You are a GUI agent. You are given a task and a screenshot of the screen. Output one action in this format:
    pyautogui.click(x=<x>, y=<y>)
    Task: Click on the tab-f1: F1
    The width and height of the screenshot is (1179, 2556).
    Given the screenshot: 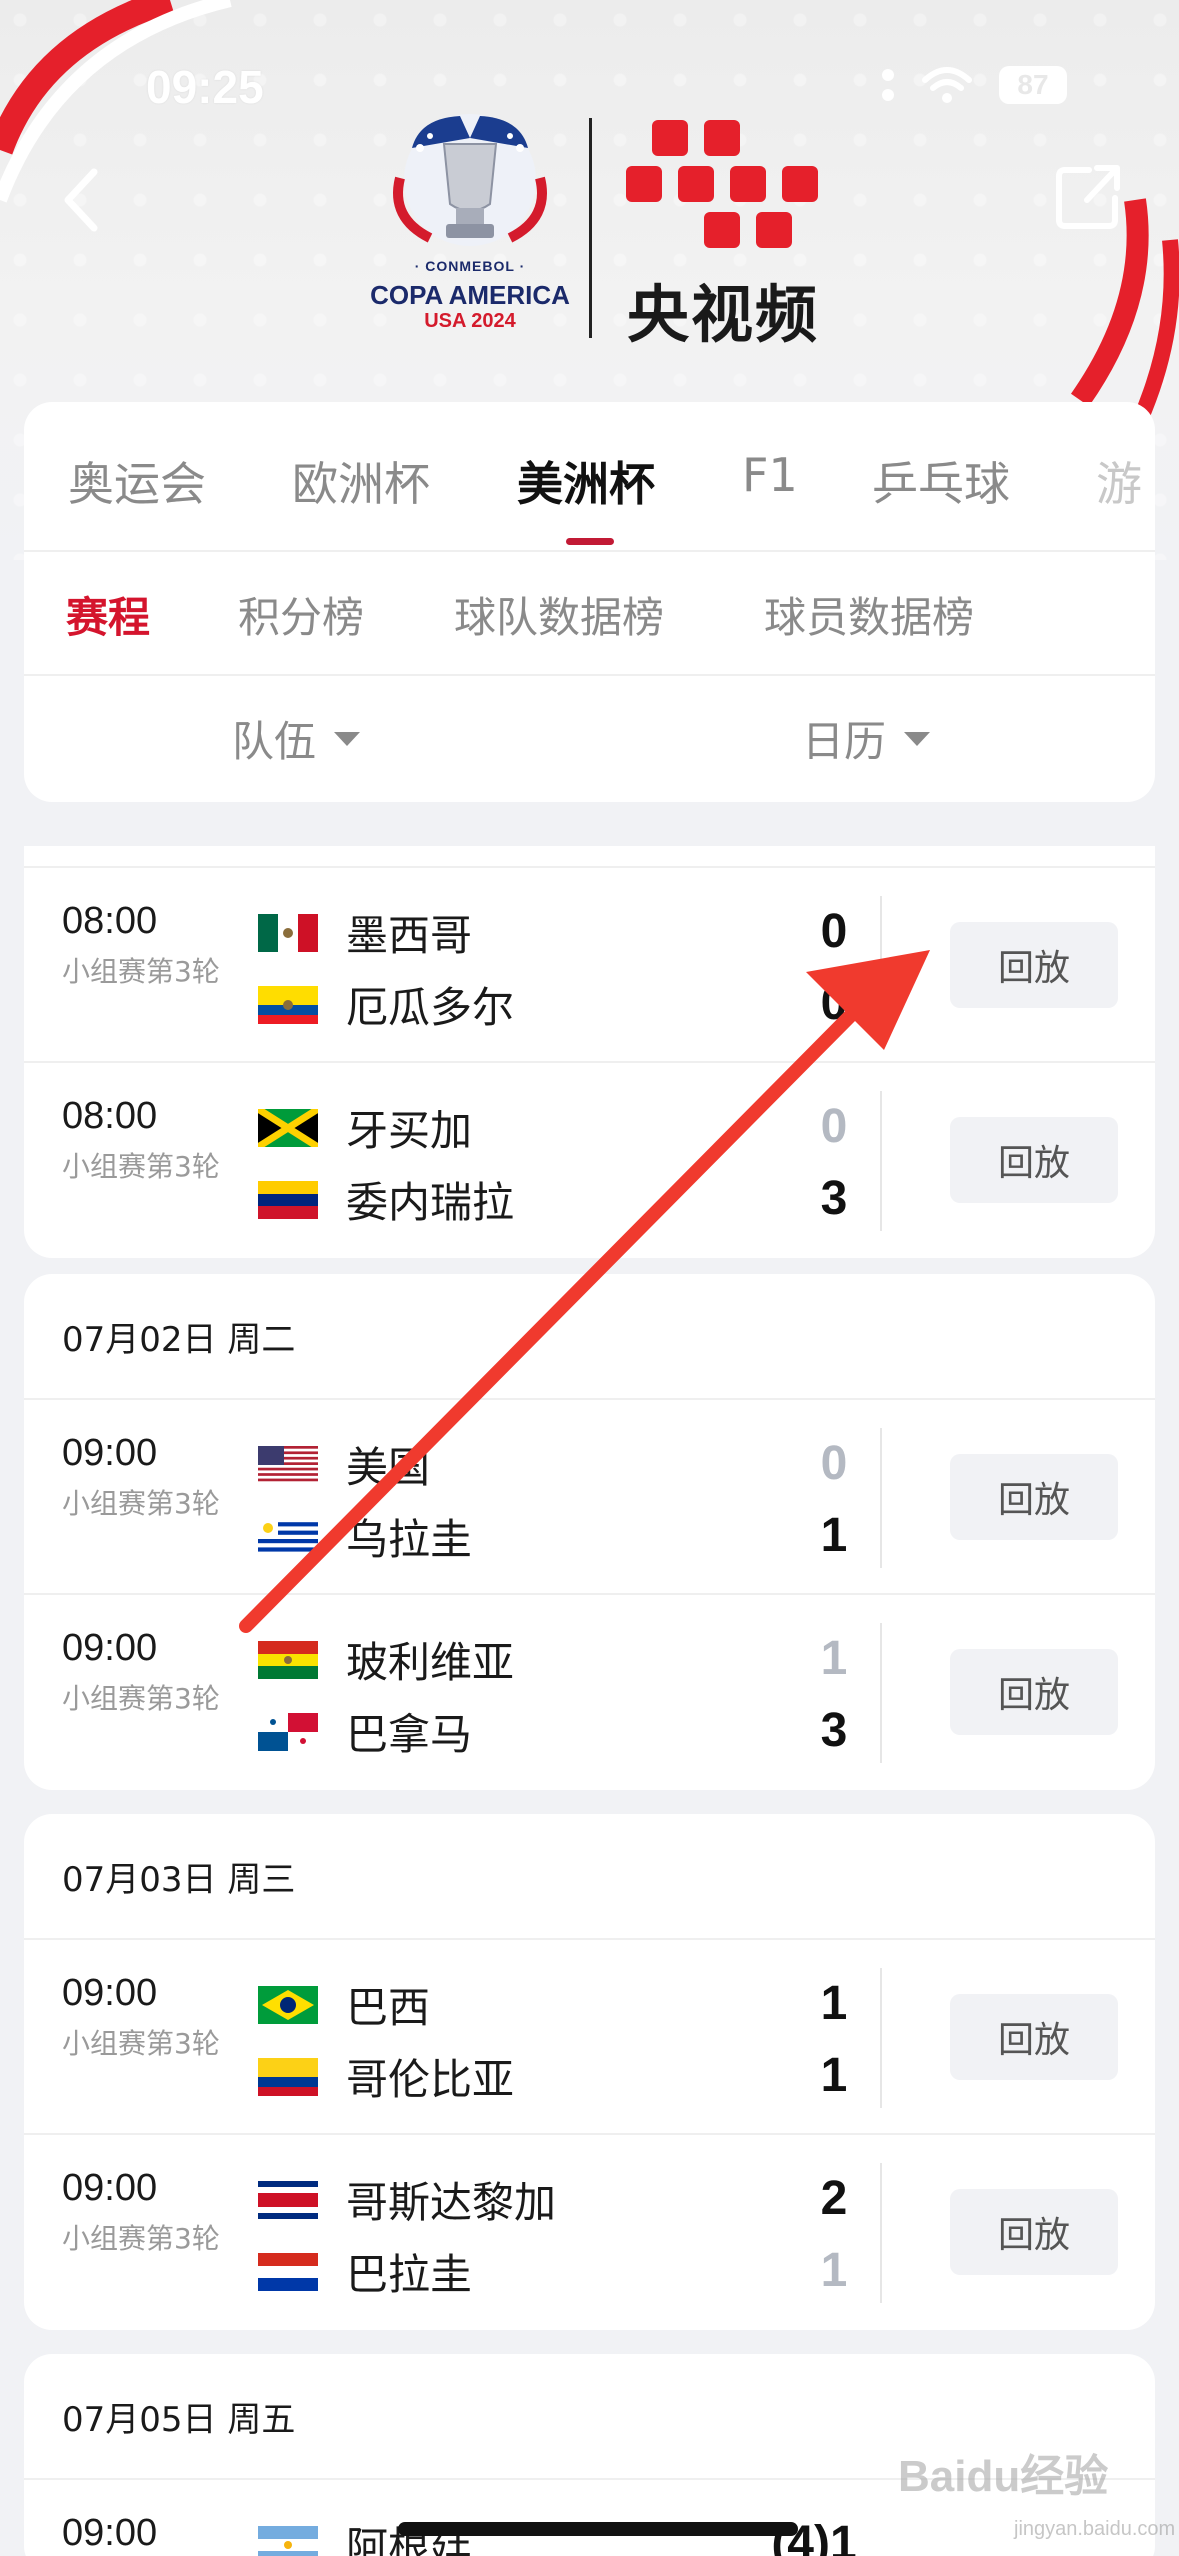 What is the action you would take?
    pyautogui.click(x=770, y=475)
    